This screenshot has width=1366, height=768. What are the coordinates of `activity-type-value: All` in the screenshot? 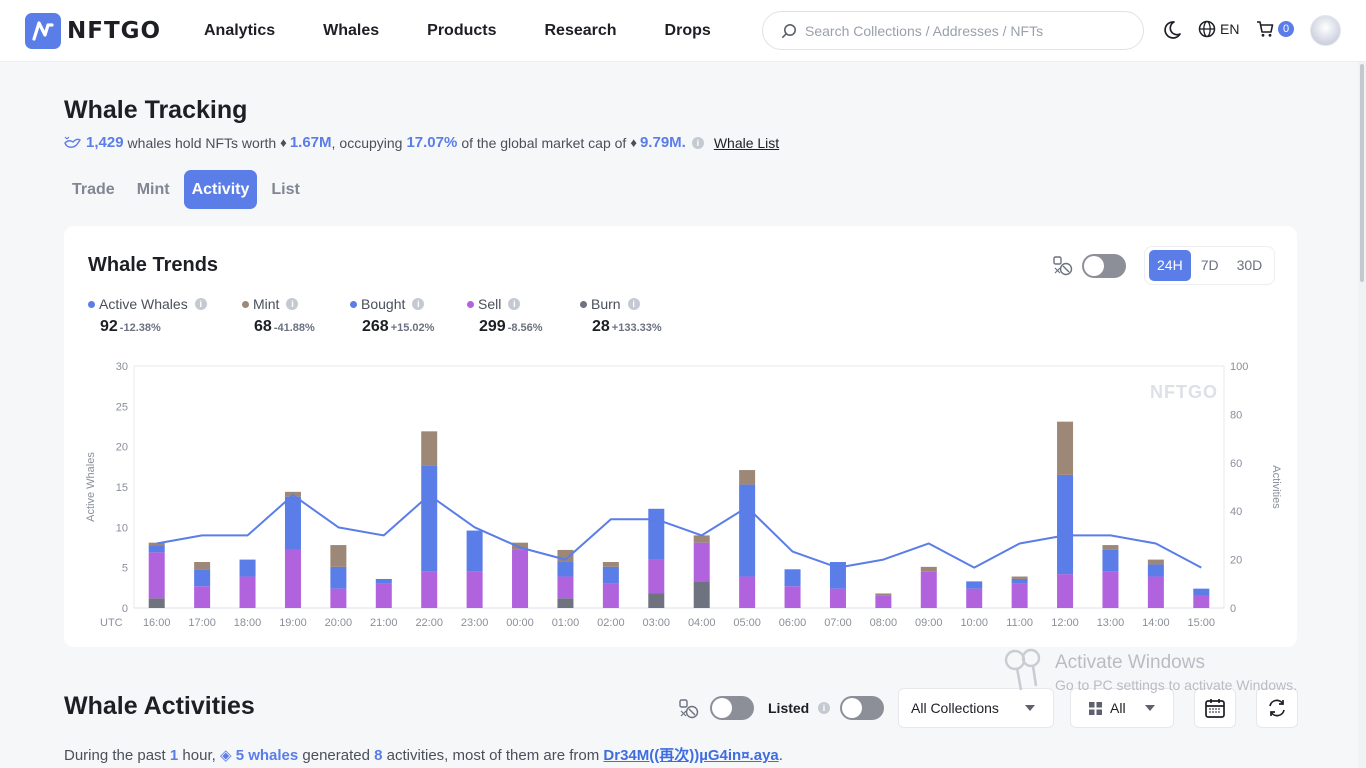 It's located at (1118, 708).